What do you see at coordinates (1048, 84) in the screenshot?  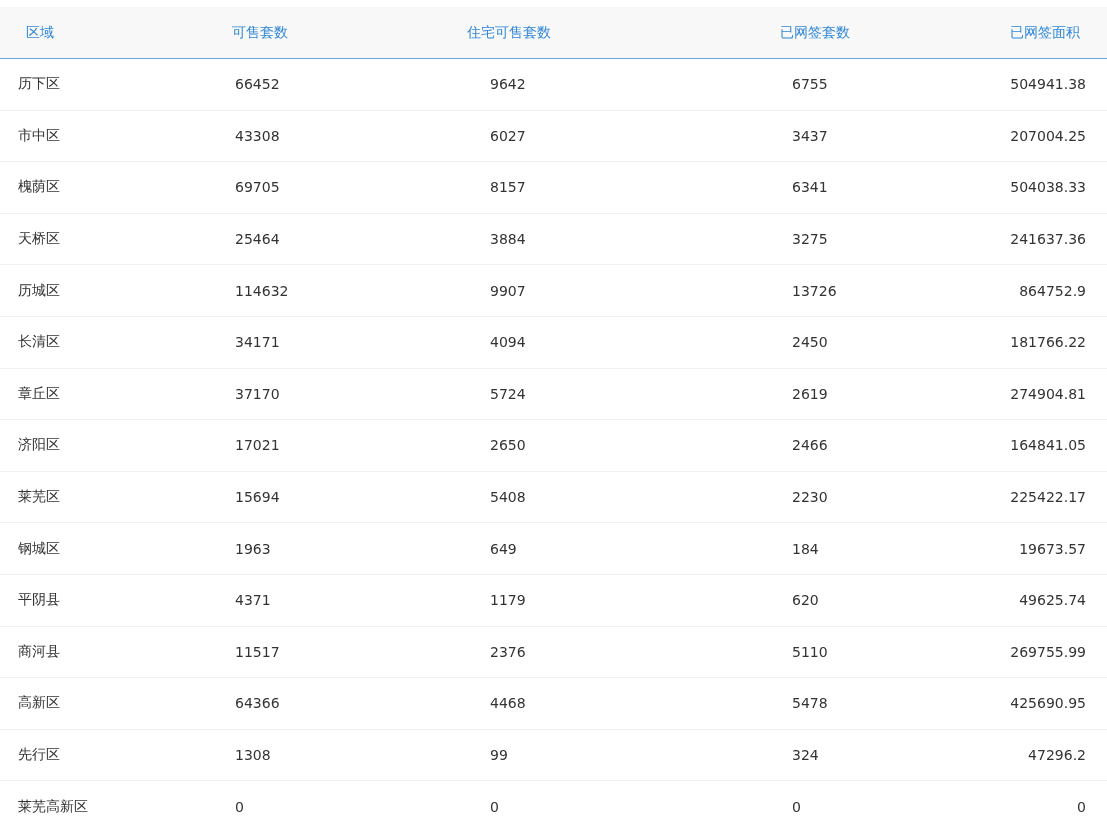 I see `table-cell: 504941.38` at bounding box center [1048, 84].